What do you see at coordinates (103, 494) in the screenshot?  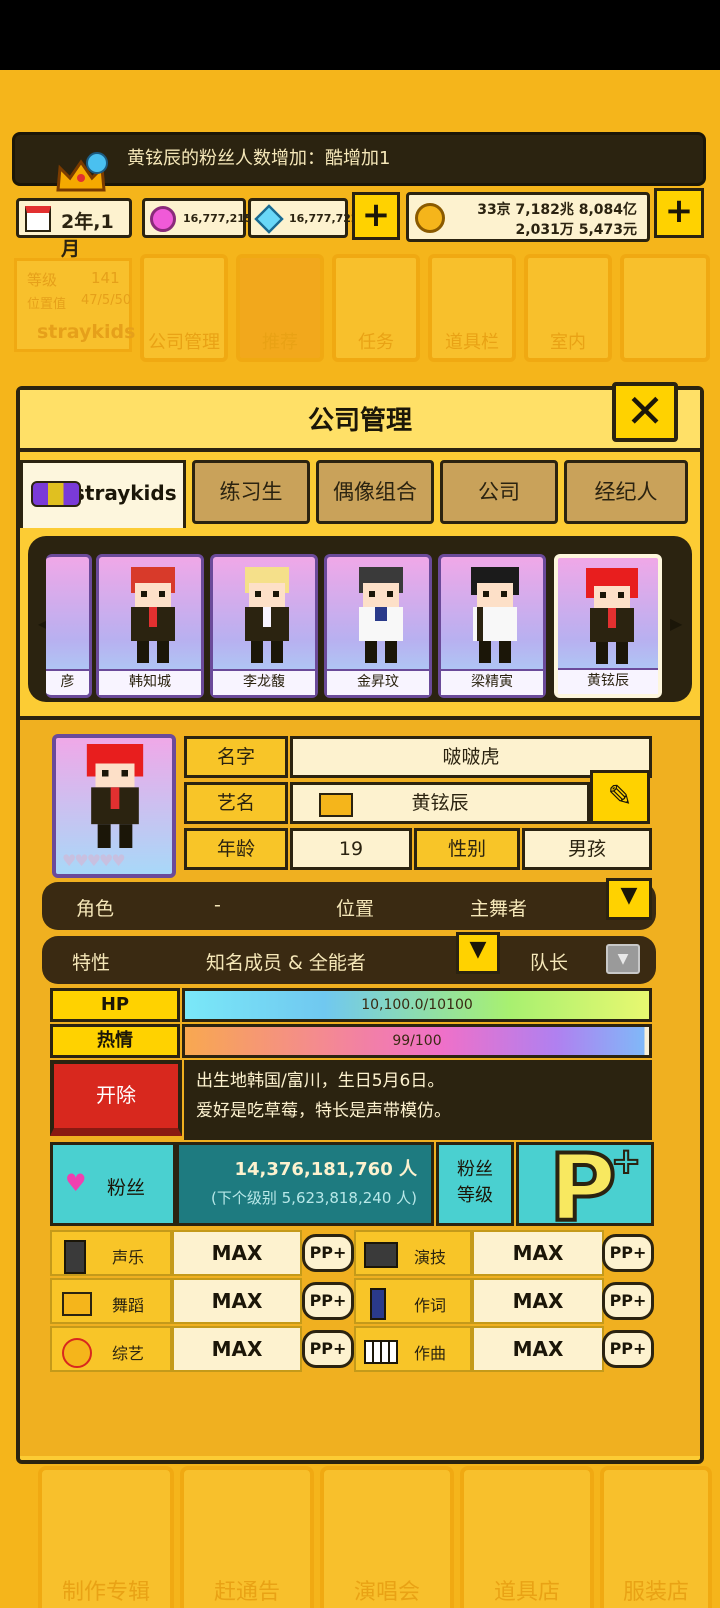 I see `tab-straykids: straykids` at bounding box center [103, 494].